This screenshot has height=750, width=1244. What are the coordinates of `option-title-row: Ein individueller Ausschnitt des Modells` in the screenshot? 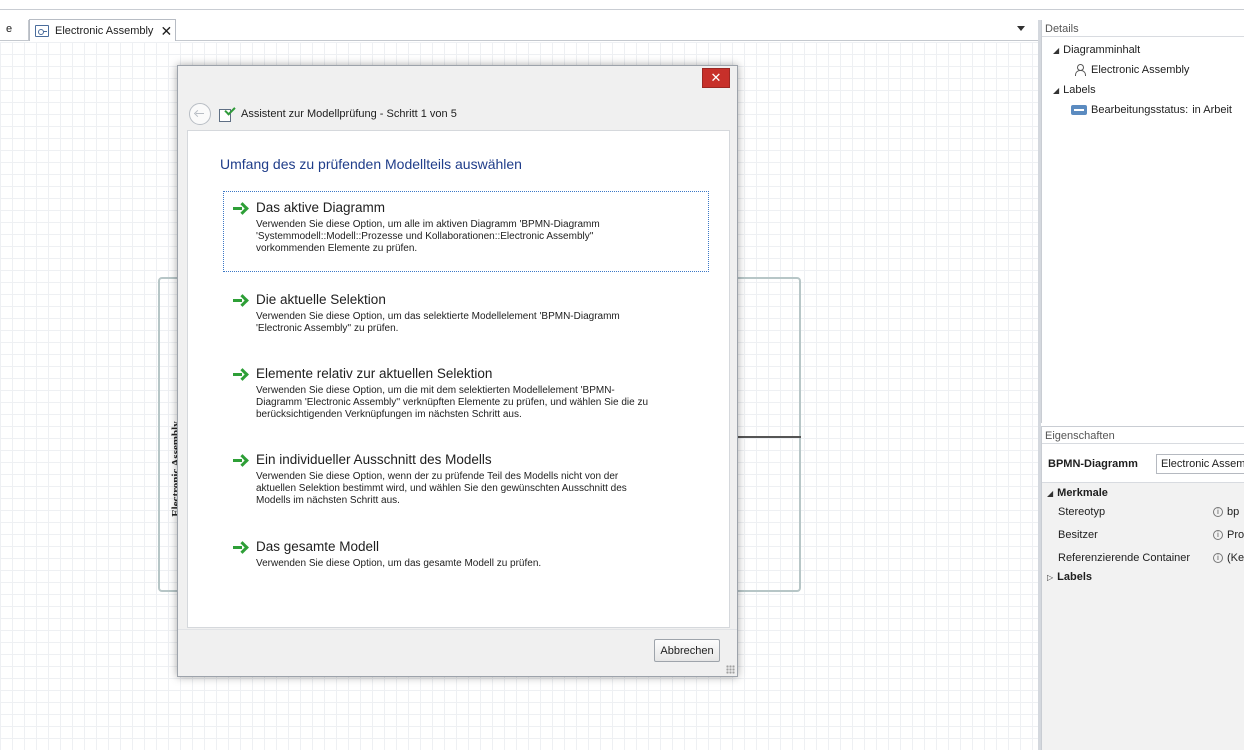 It's located at (467, 459).